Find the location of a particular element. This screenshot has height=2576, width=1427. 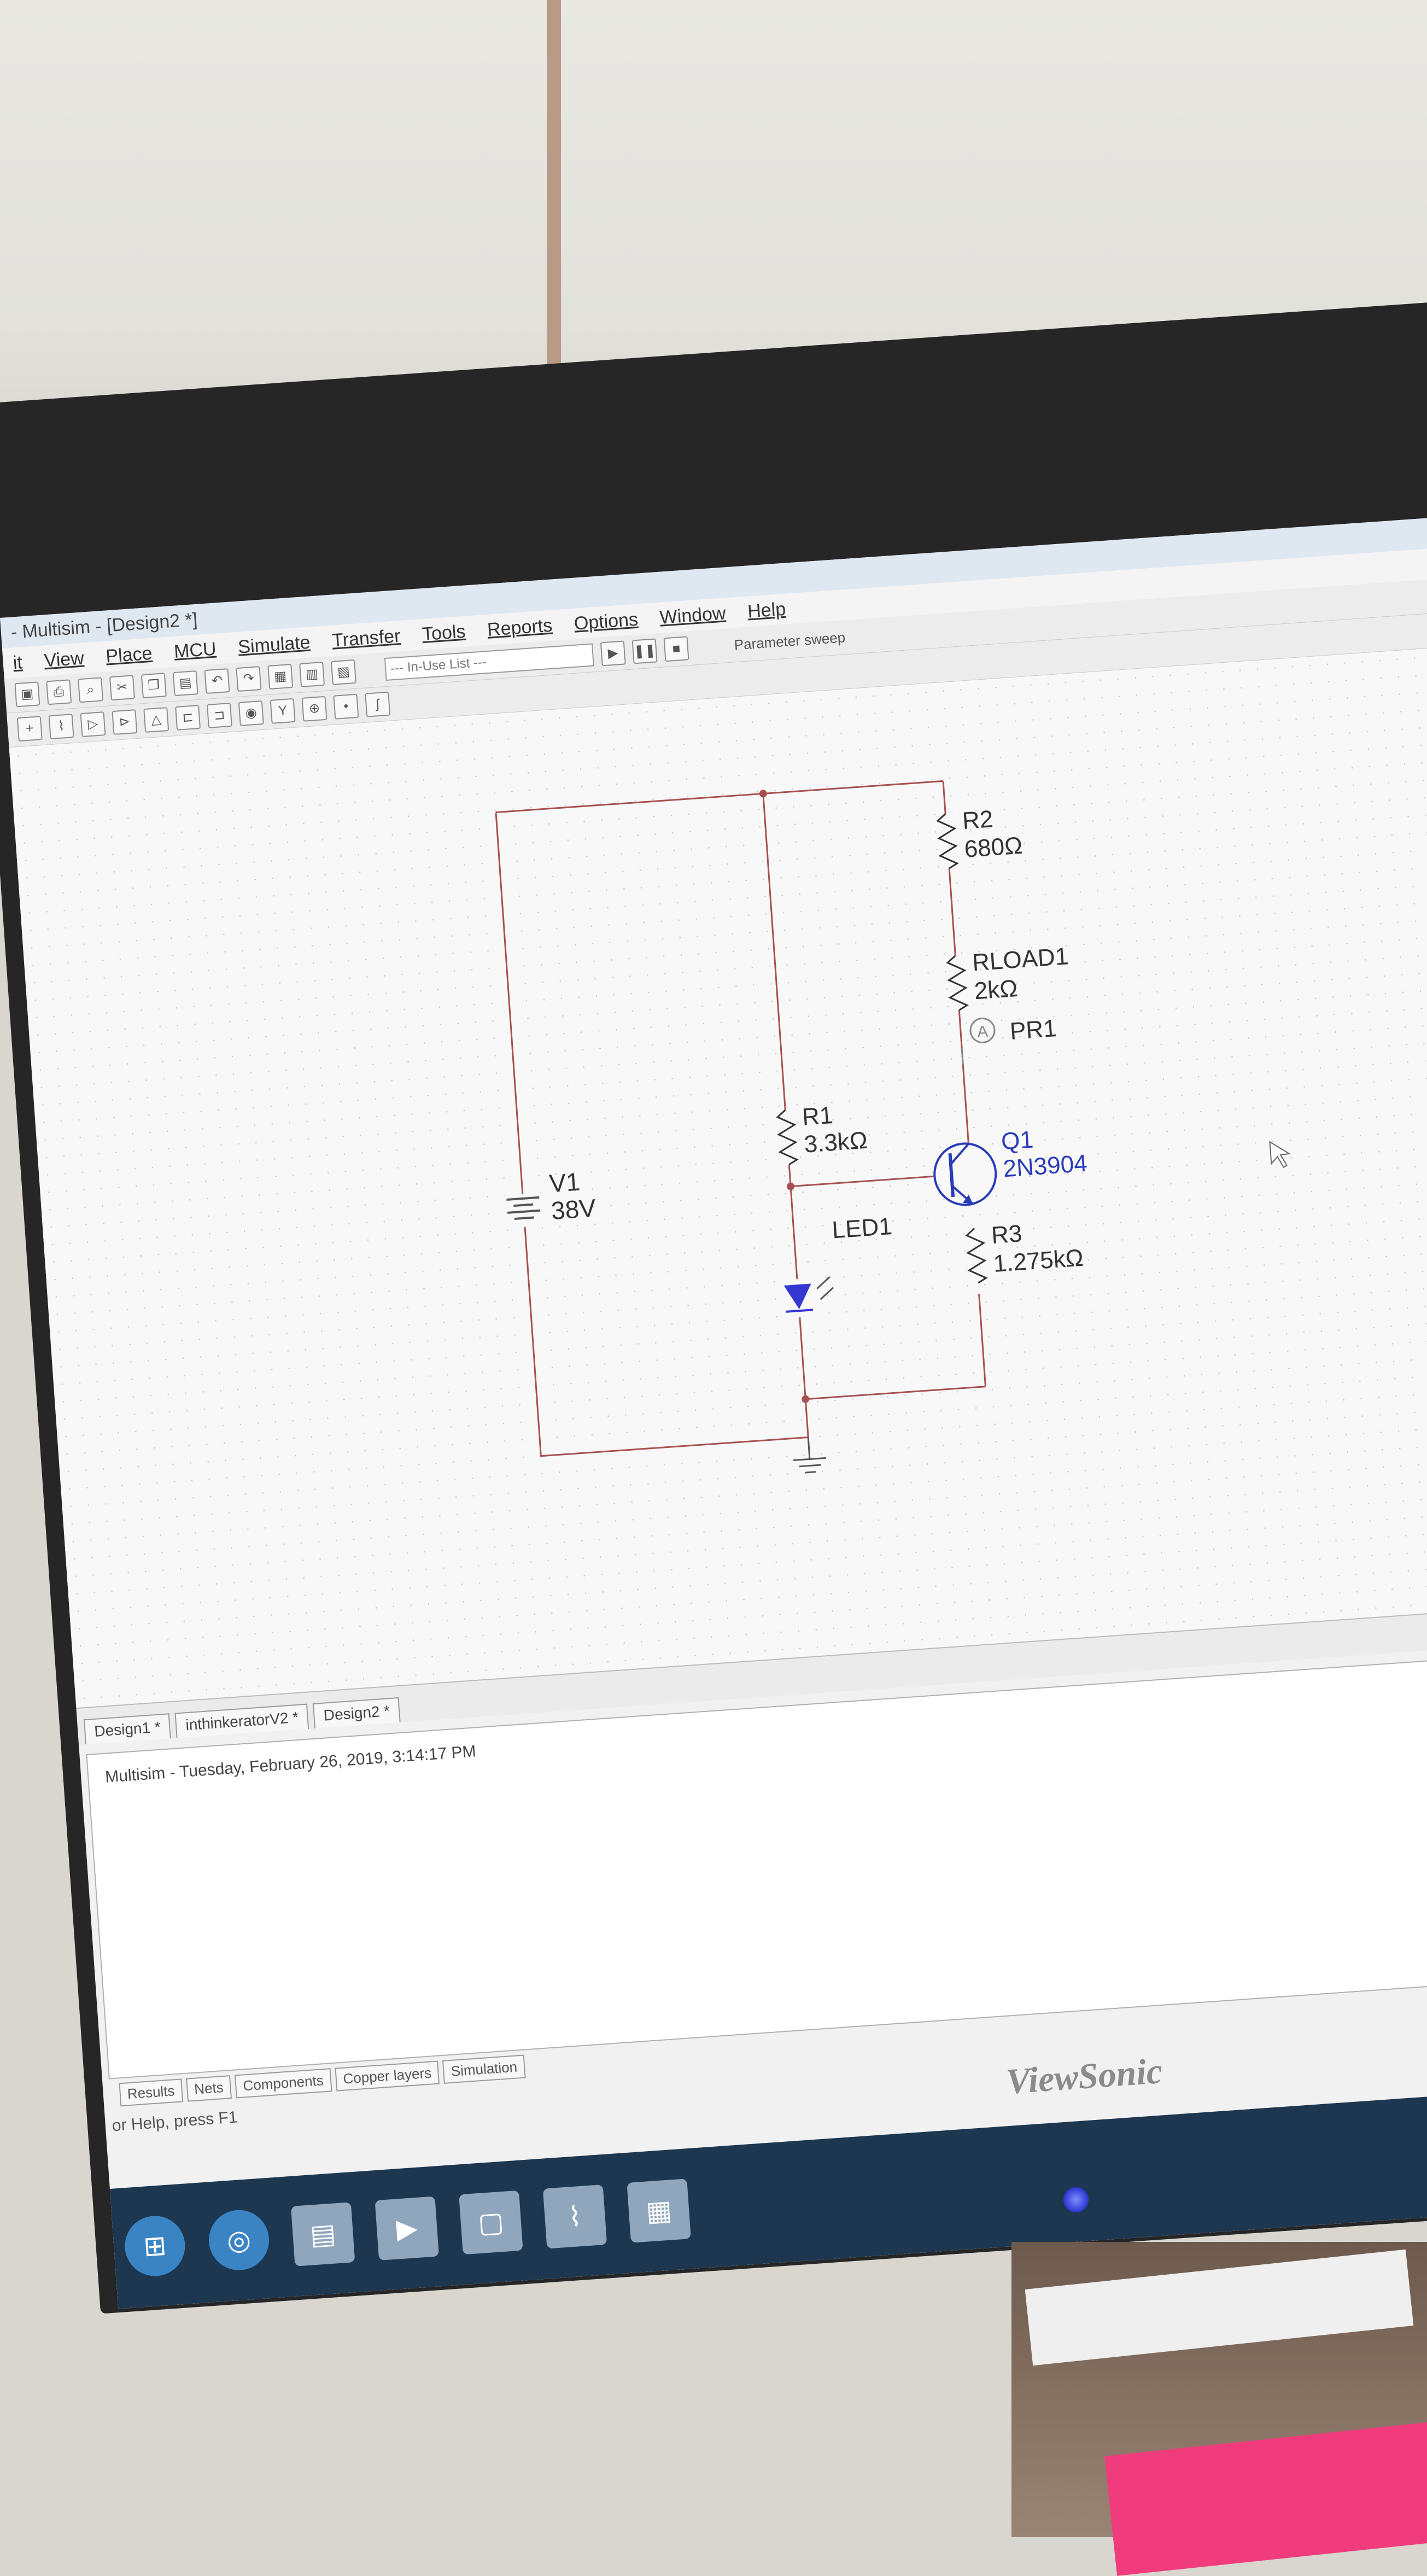

pause-icon: ❚❚ is located at coordinates (644, 651).